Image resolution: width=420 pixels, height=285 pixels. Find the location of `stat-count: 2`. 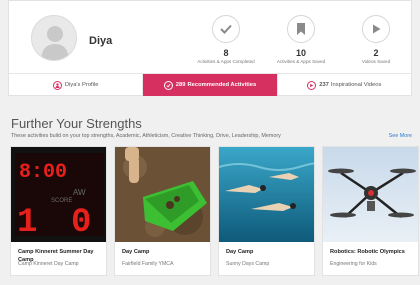

stat-count: 2 is located at coordinates (376, 53).